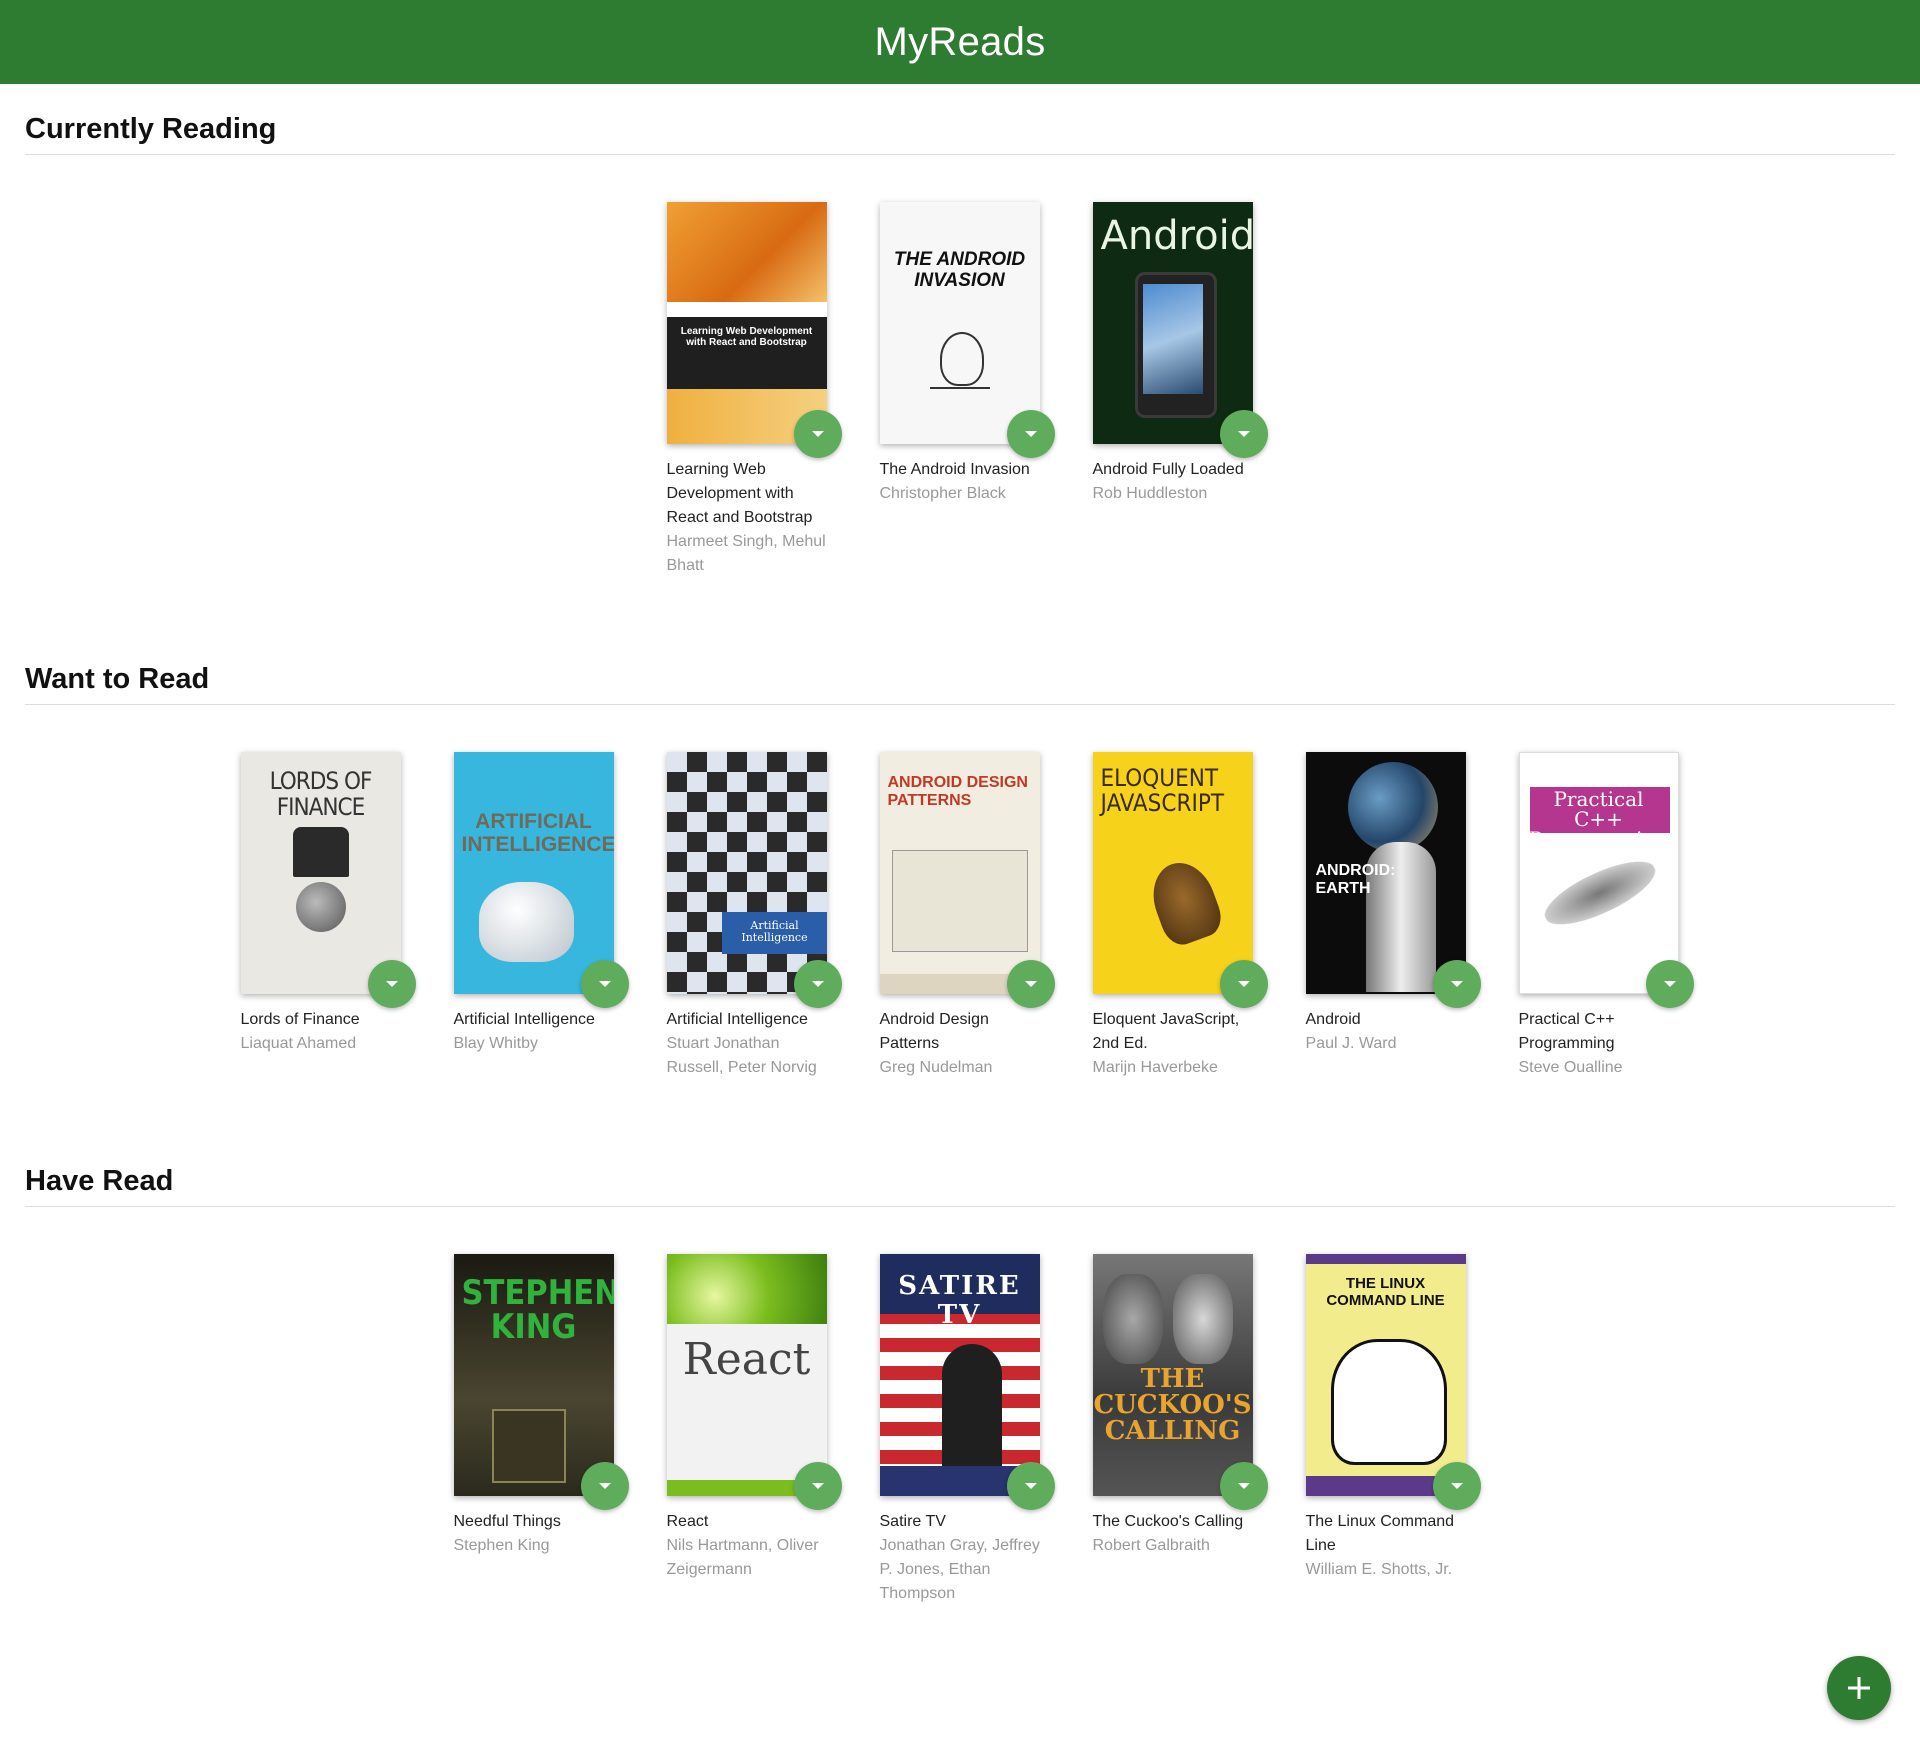  Describe the element at coordinates (1172, 1405) in the screenshot. I see `cover-text: THE CUCKOO'S CALLING` at that location.